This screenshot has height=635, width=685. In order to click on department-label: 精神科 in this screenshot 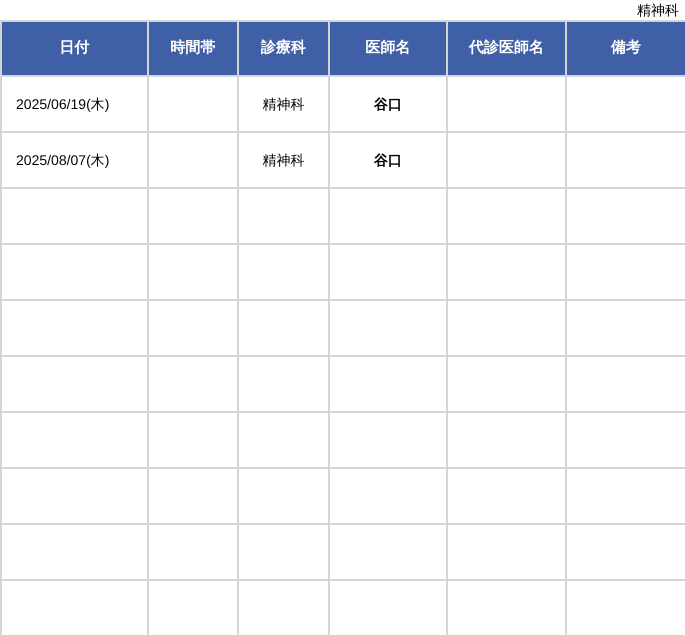, I will do `click(658, 10)`.